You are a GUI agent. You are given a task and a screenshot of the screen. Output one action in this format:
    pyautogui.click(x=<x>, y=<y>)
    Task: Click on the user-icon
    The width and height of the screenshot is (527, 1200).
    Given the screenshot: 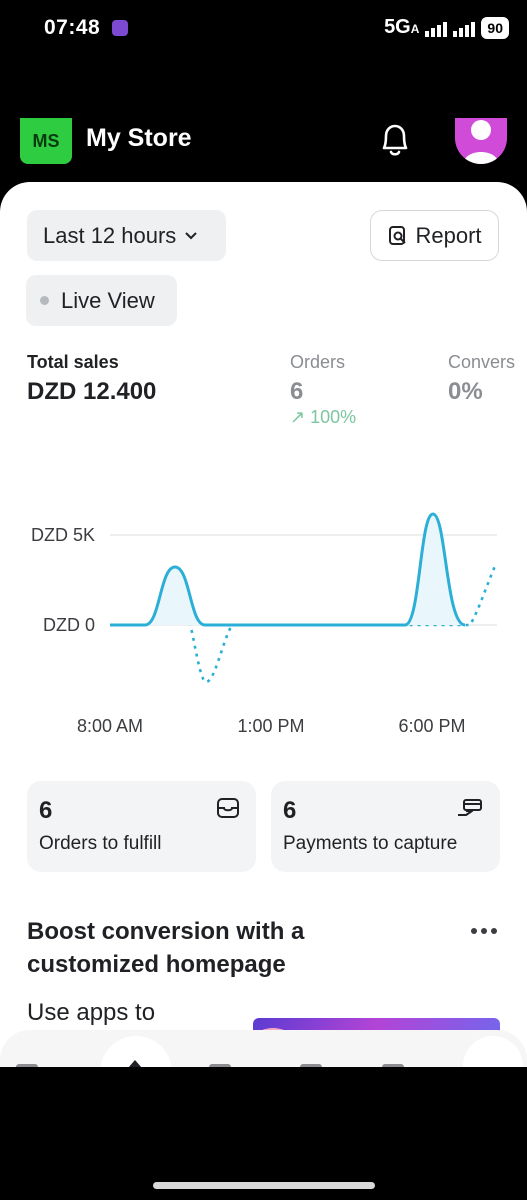 What is the action you would take?
    pyautogui.click(x=481, y=142)
    